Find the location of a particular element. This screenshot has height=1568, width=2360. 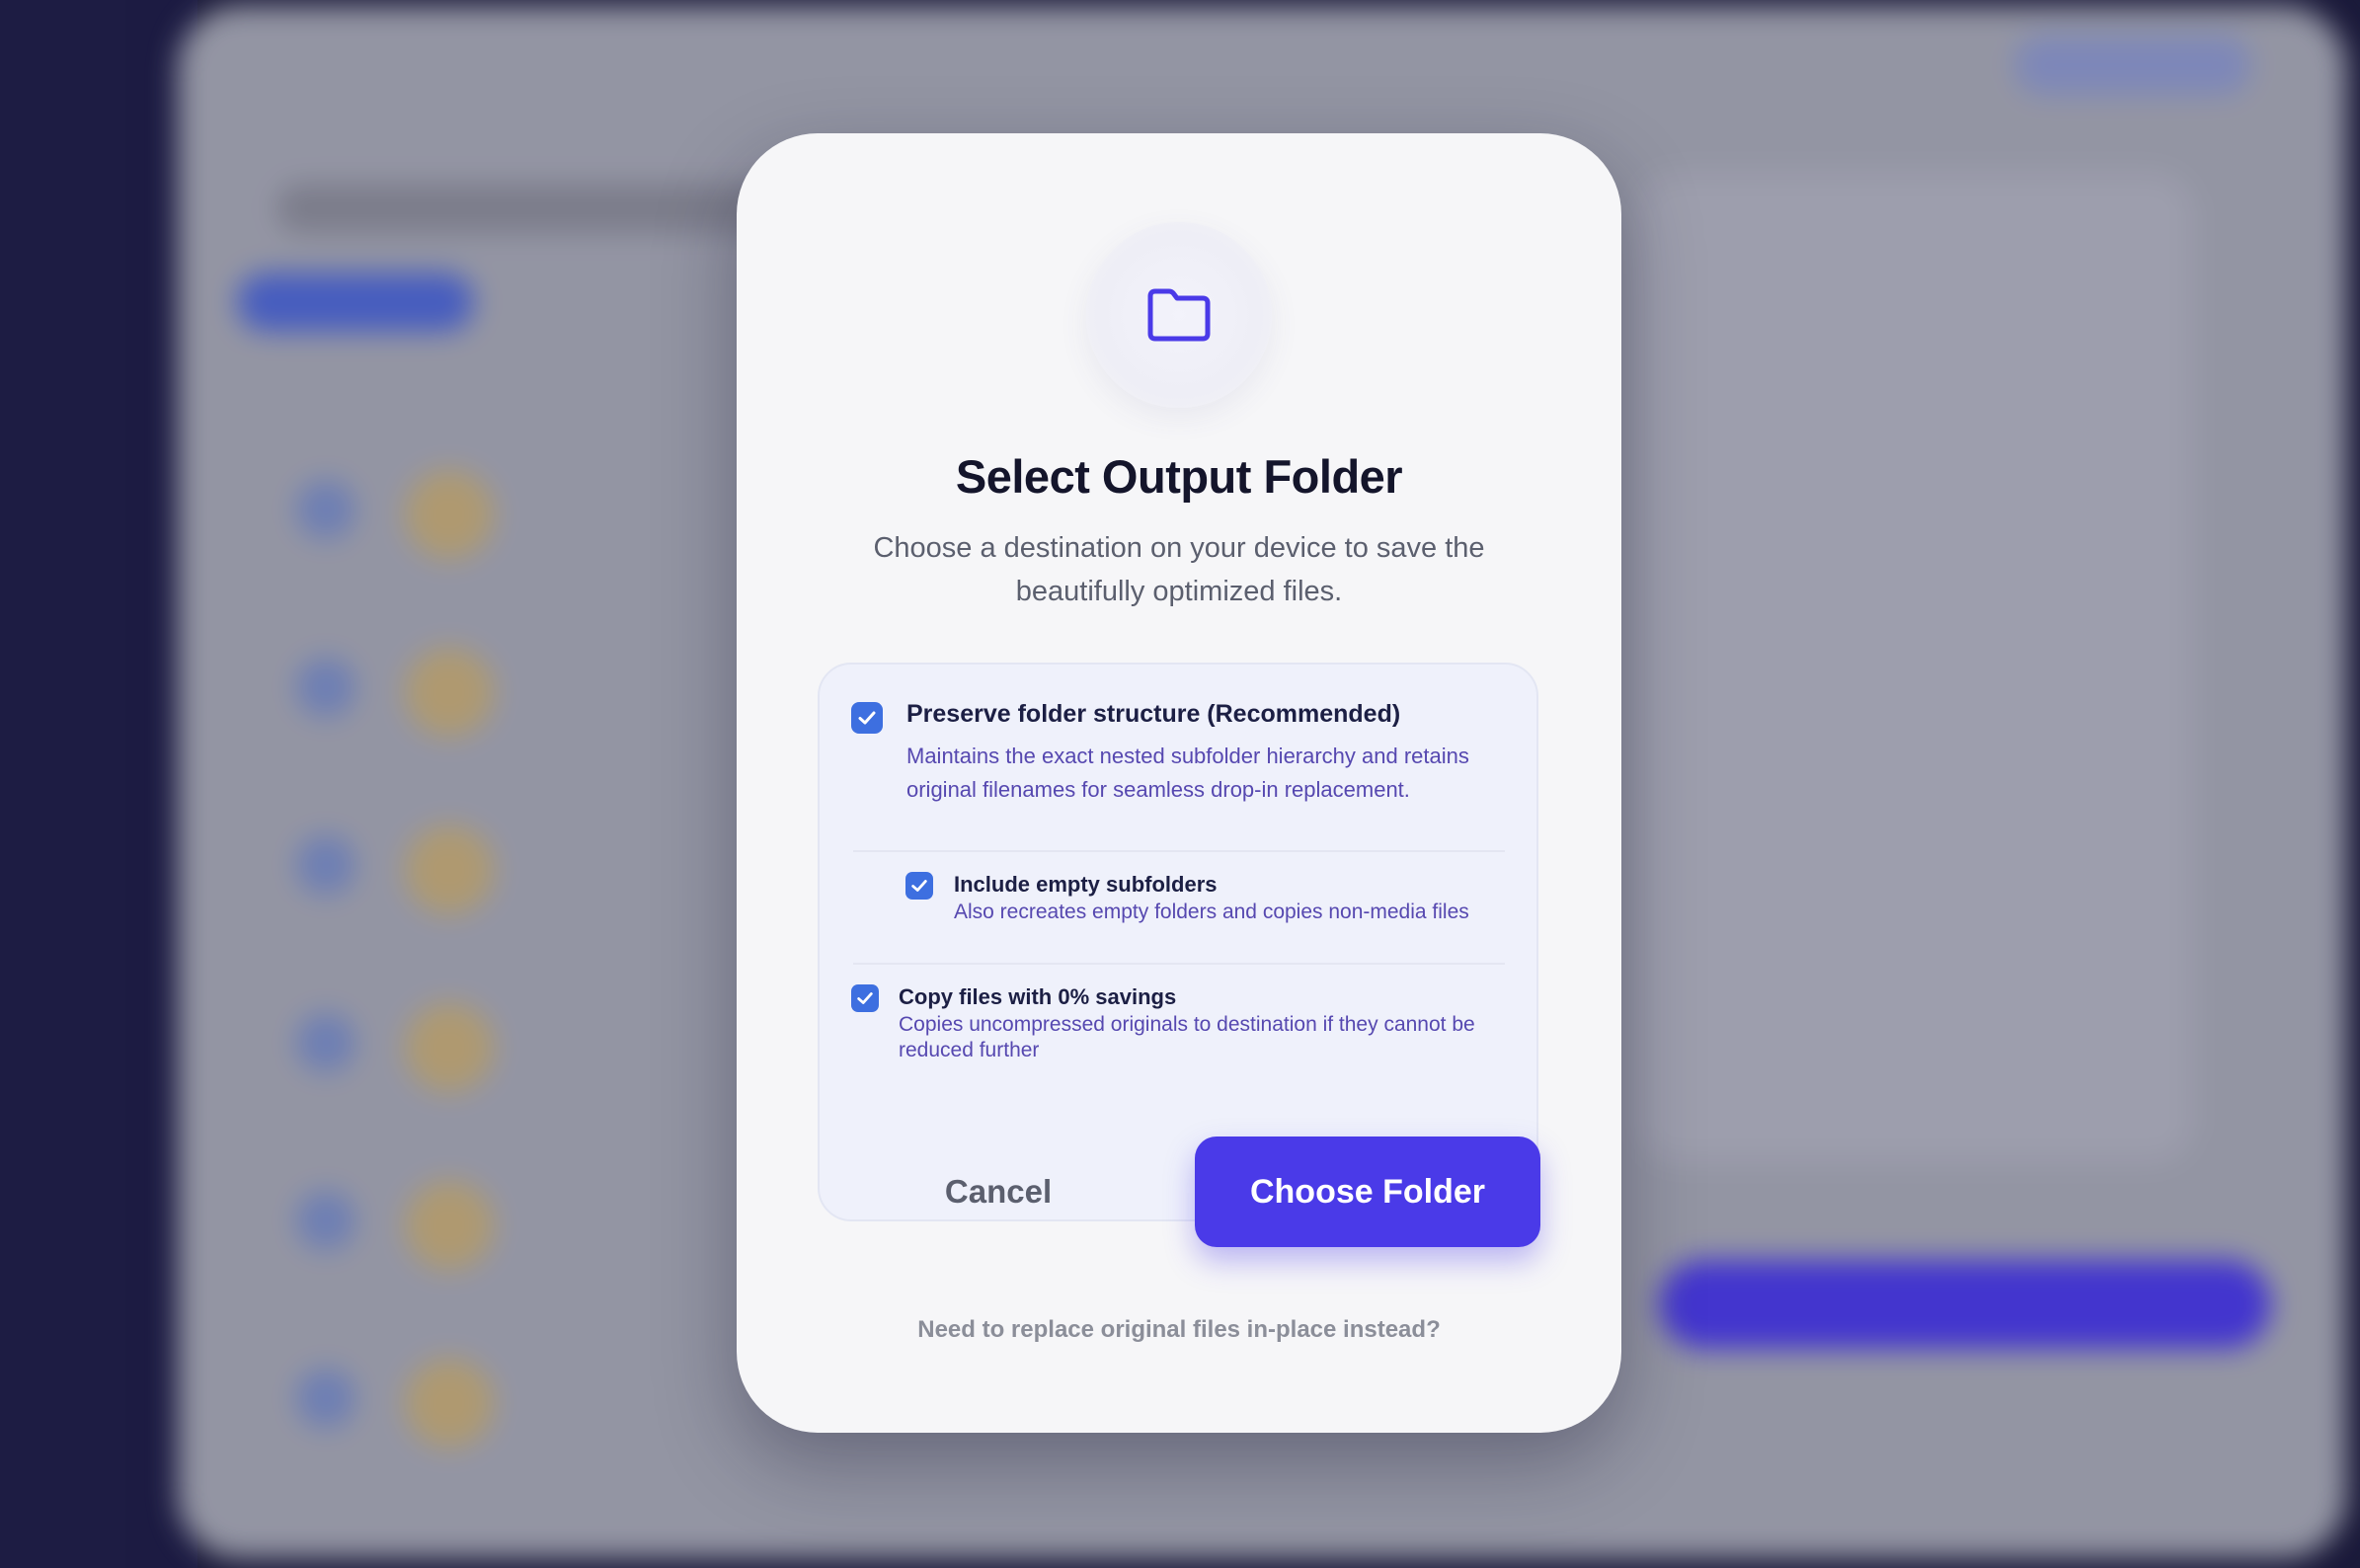

folder-icon-badge is located at coordinates (1179, 315).